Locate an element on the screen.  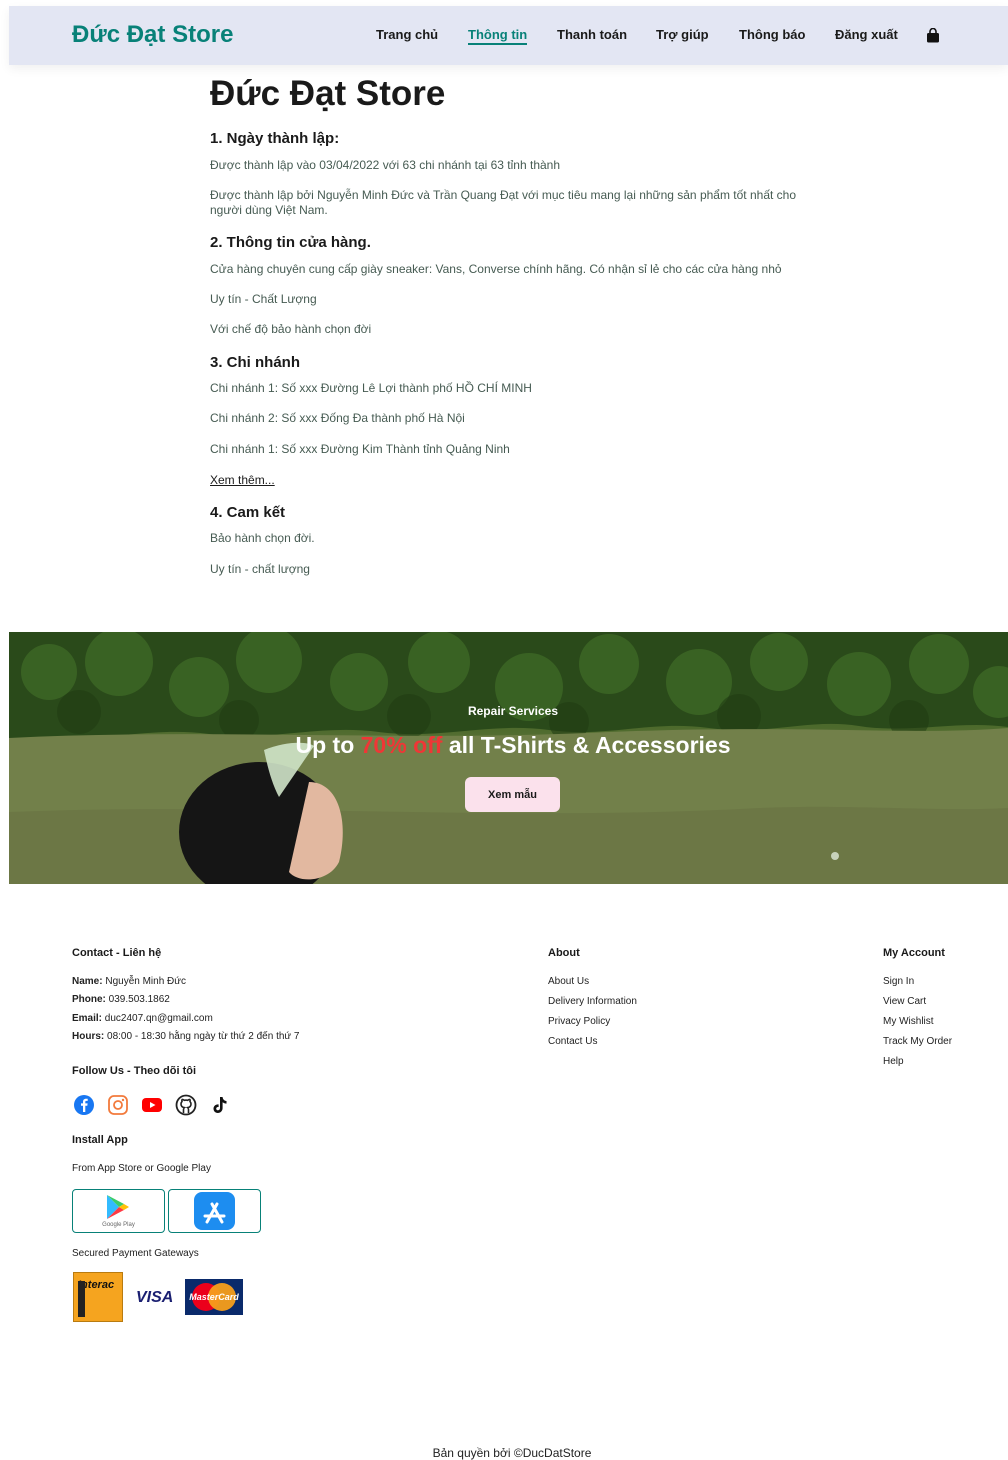
banner-headline-pre: Up to is located at coordinates (328, 745).